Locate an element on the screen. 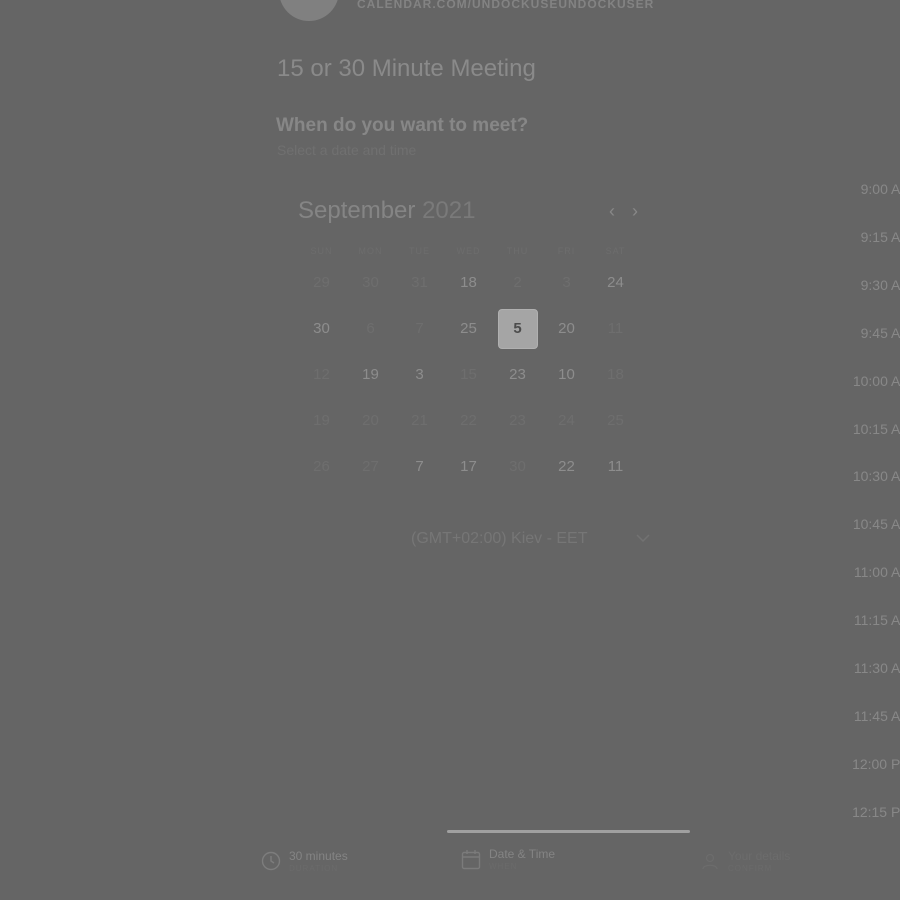 This screenshot has height=900, width=900. timezone-select: (GMT+02:00) Kiev - EET is located at coordinates (499, 539).